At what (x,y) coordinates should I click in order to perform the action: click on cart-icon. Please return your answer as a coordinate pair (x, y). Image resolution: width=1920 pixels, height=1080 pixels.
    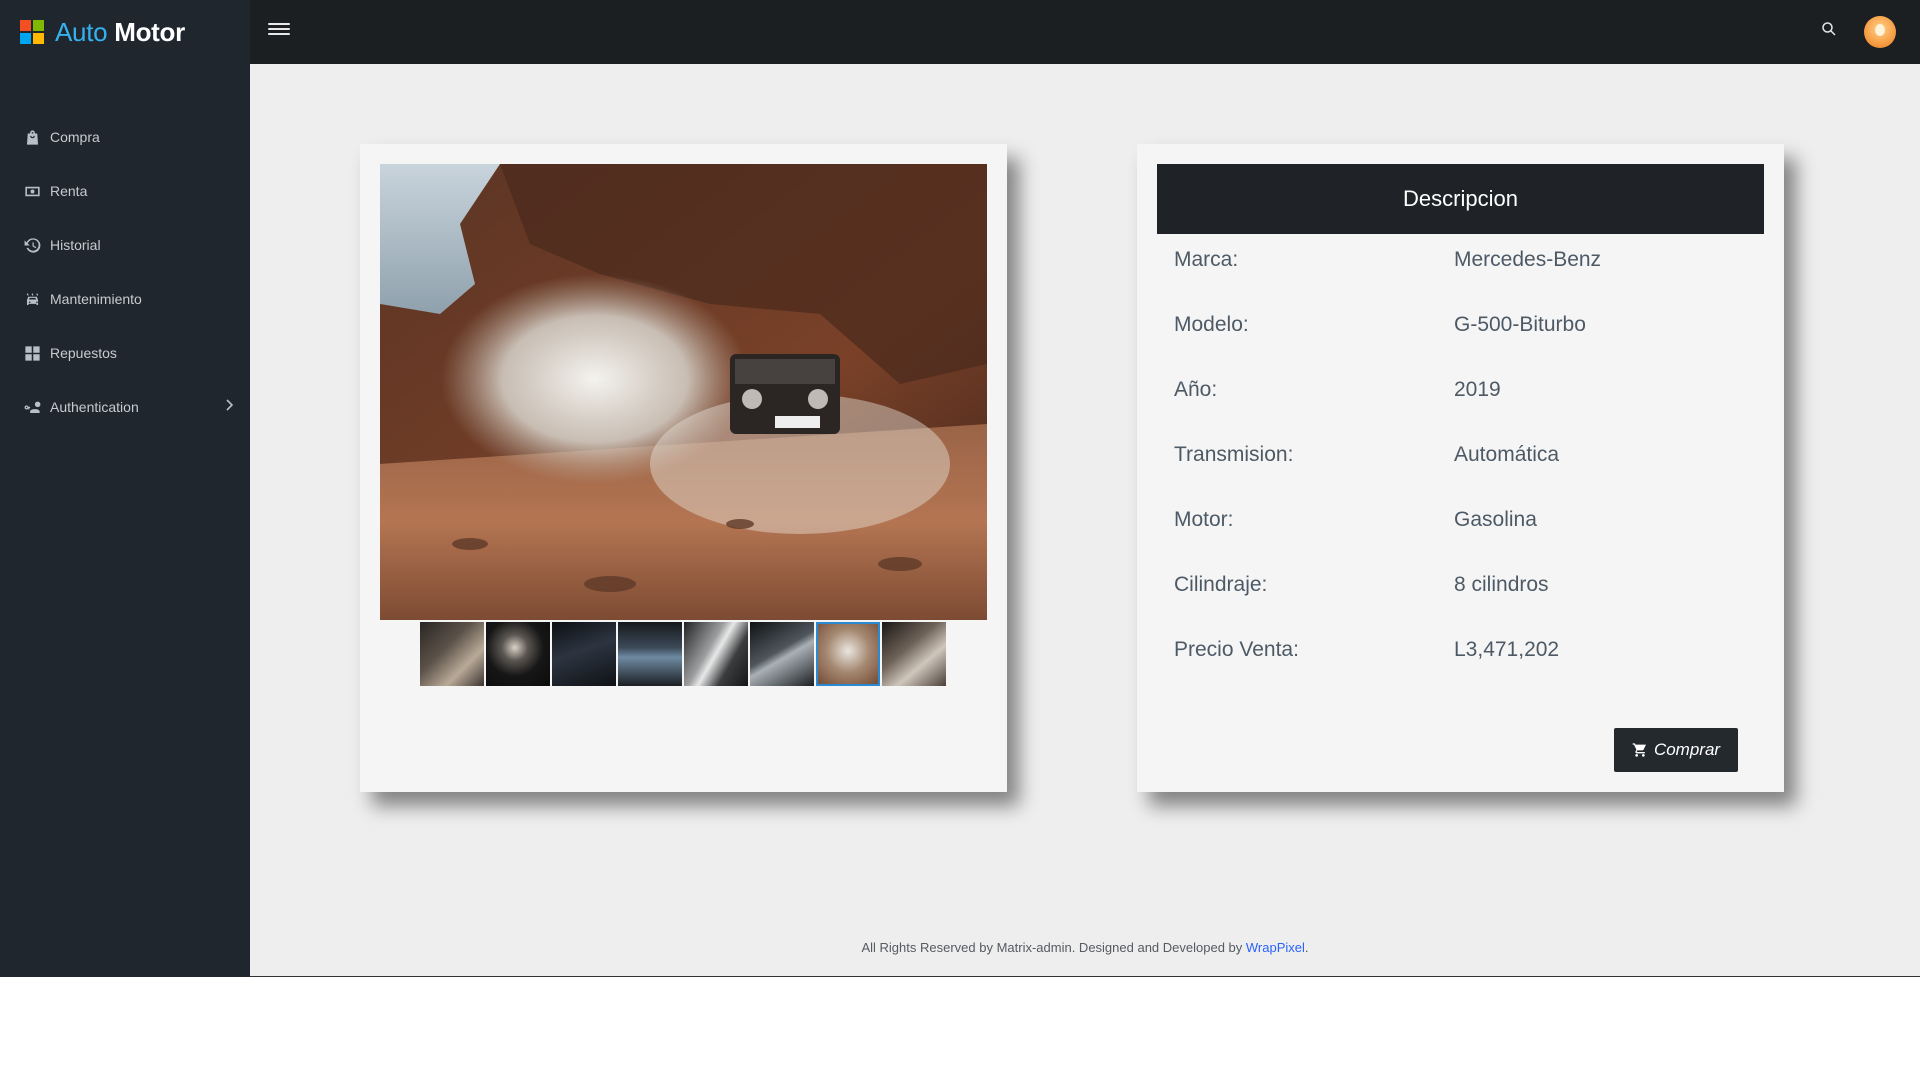
    Looking at the image, I should click on (1639, 750).